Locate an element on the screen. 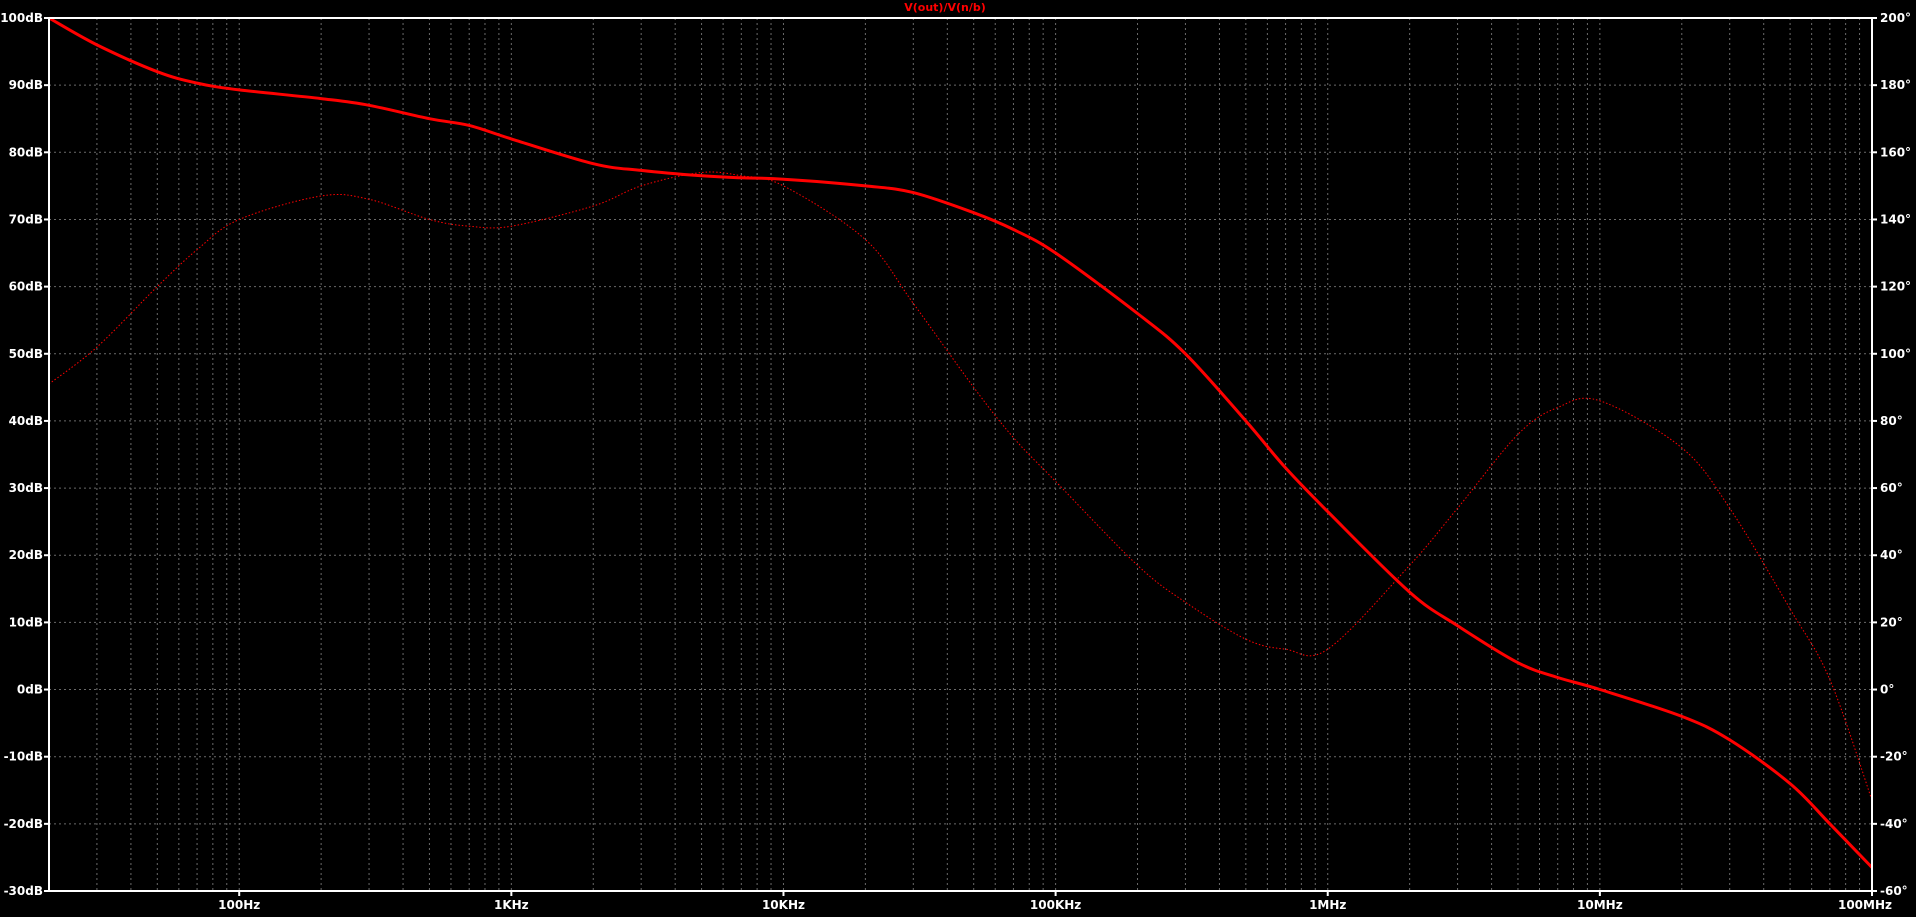 The width and height of the screenshot is (1916, 917). x-tick-label: 100Hz is located at coordinates (239, 905).